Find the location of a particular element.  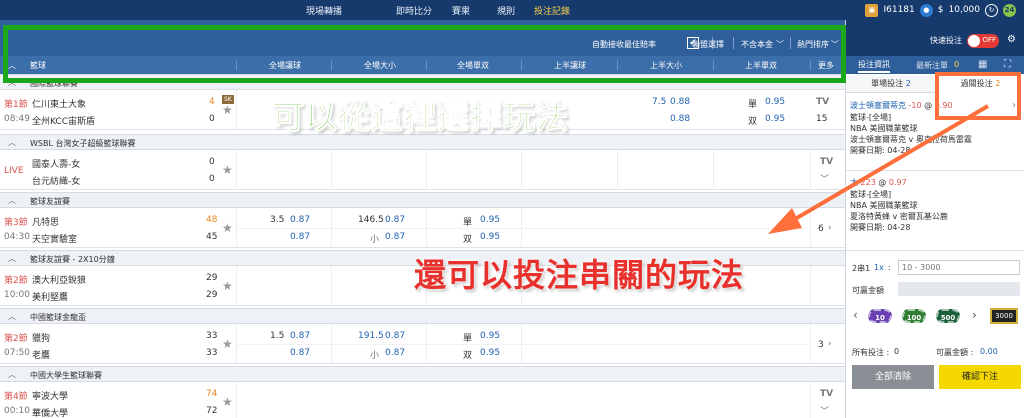

arrow-annotation is located at coordinates (879, 169).